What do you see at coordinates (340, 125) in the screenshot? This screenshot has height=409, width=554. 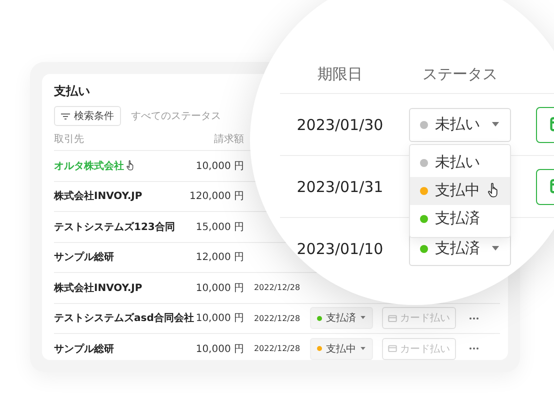 I see `due-date: 2023/01/30` at bounding box center [340, 125].